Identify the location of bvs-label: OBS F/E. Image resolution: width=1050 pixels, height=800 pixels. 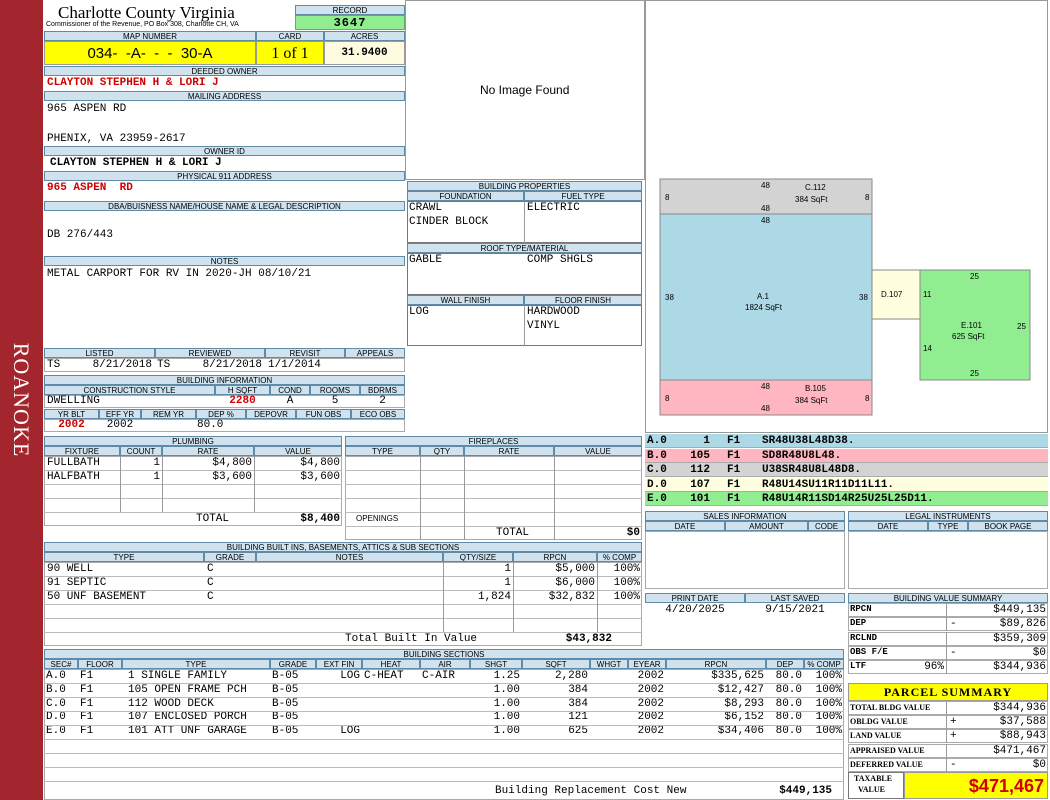
(869, 651).